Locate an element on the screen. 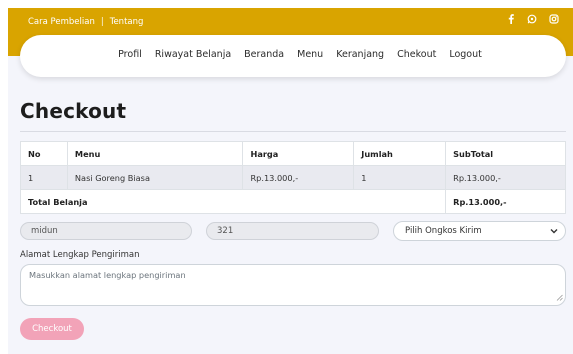 This screenshot has width=573, height=354. nav-item-beranda: Beranda is located at coordinates (264, 54).